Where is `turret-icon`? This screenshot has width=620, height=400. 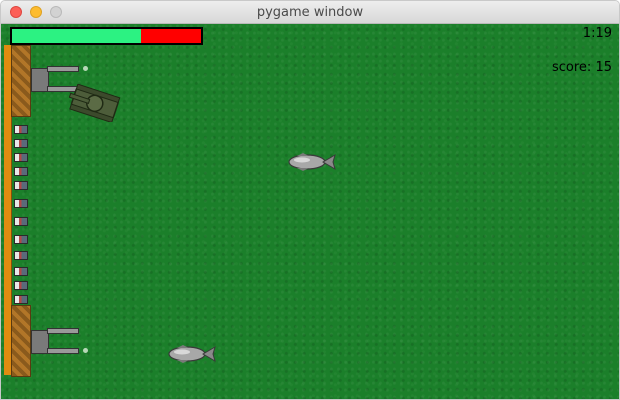 turret-icon is located at coordinates (59, 340).